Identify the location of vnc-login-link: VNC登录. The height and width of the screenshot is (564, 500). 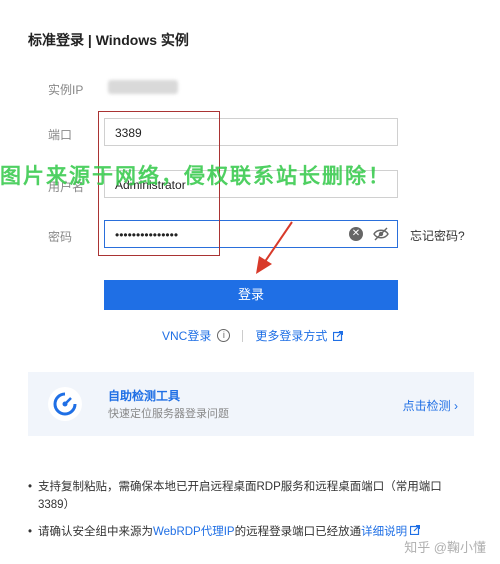
(186, 335).